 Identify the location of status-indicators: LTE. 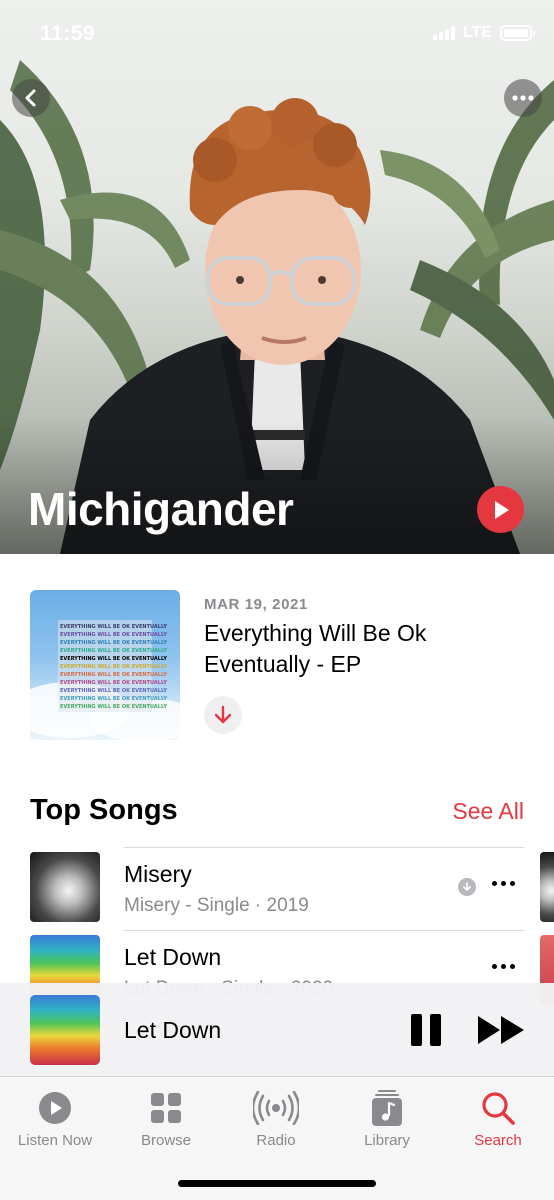
(483, 33).